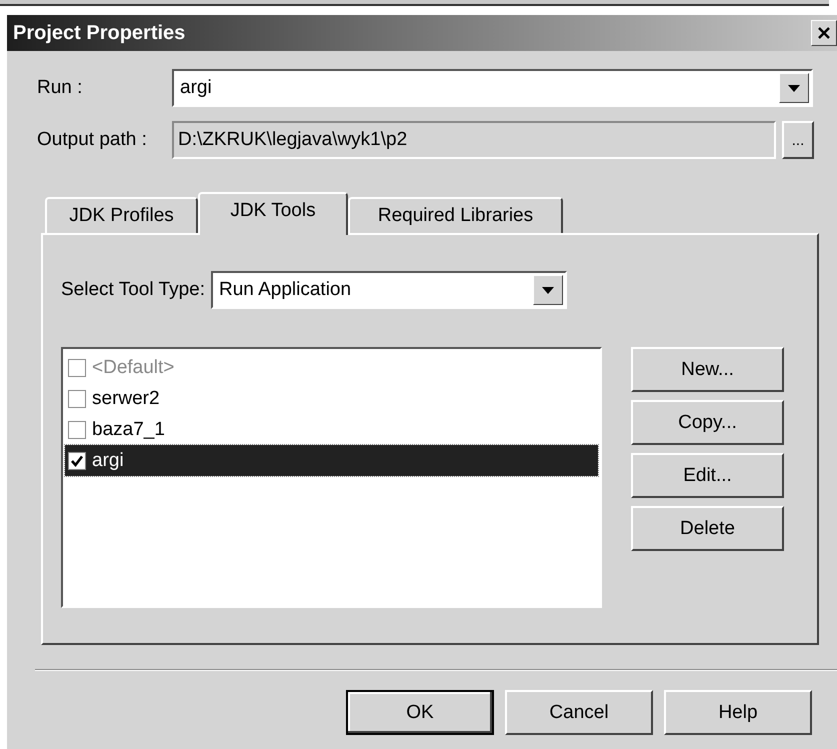  Describe the element at coordinates (738, 712) in the screenshot. I see `dialog-button: Help` at that location.